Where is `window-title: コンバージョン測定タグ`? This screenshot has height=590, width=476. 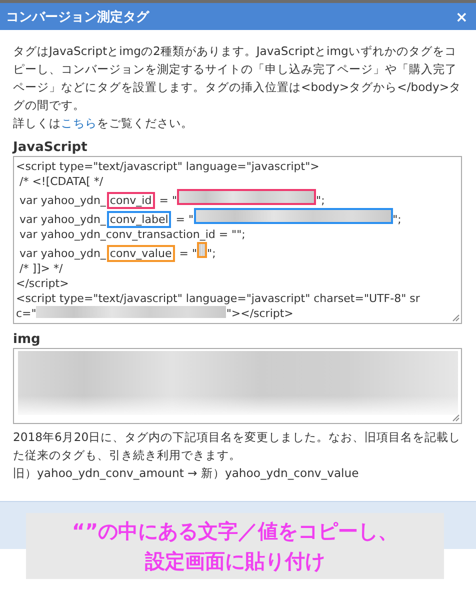
window-title: コンバージョン測定タグ is located at coordinates (77, 17).